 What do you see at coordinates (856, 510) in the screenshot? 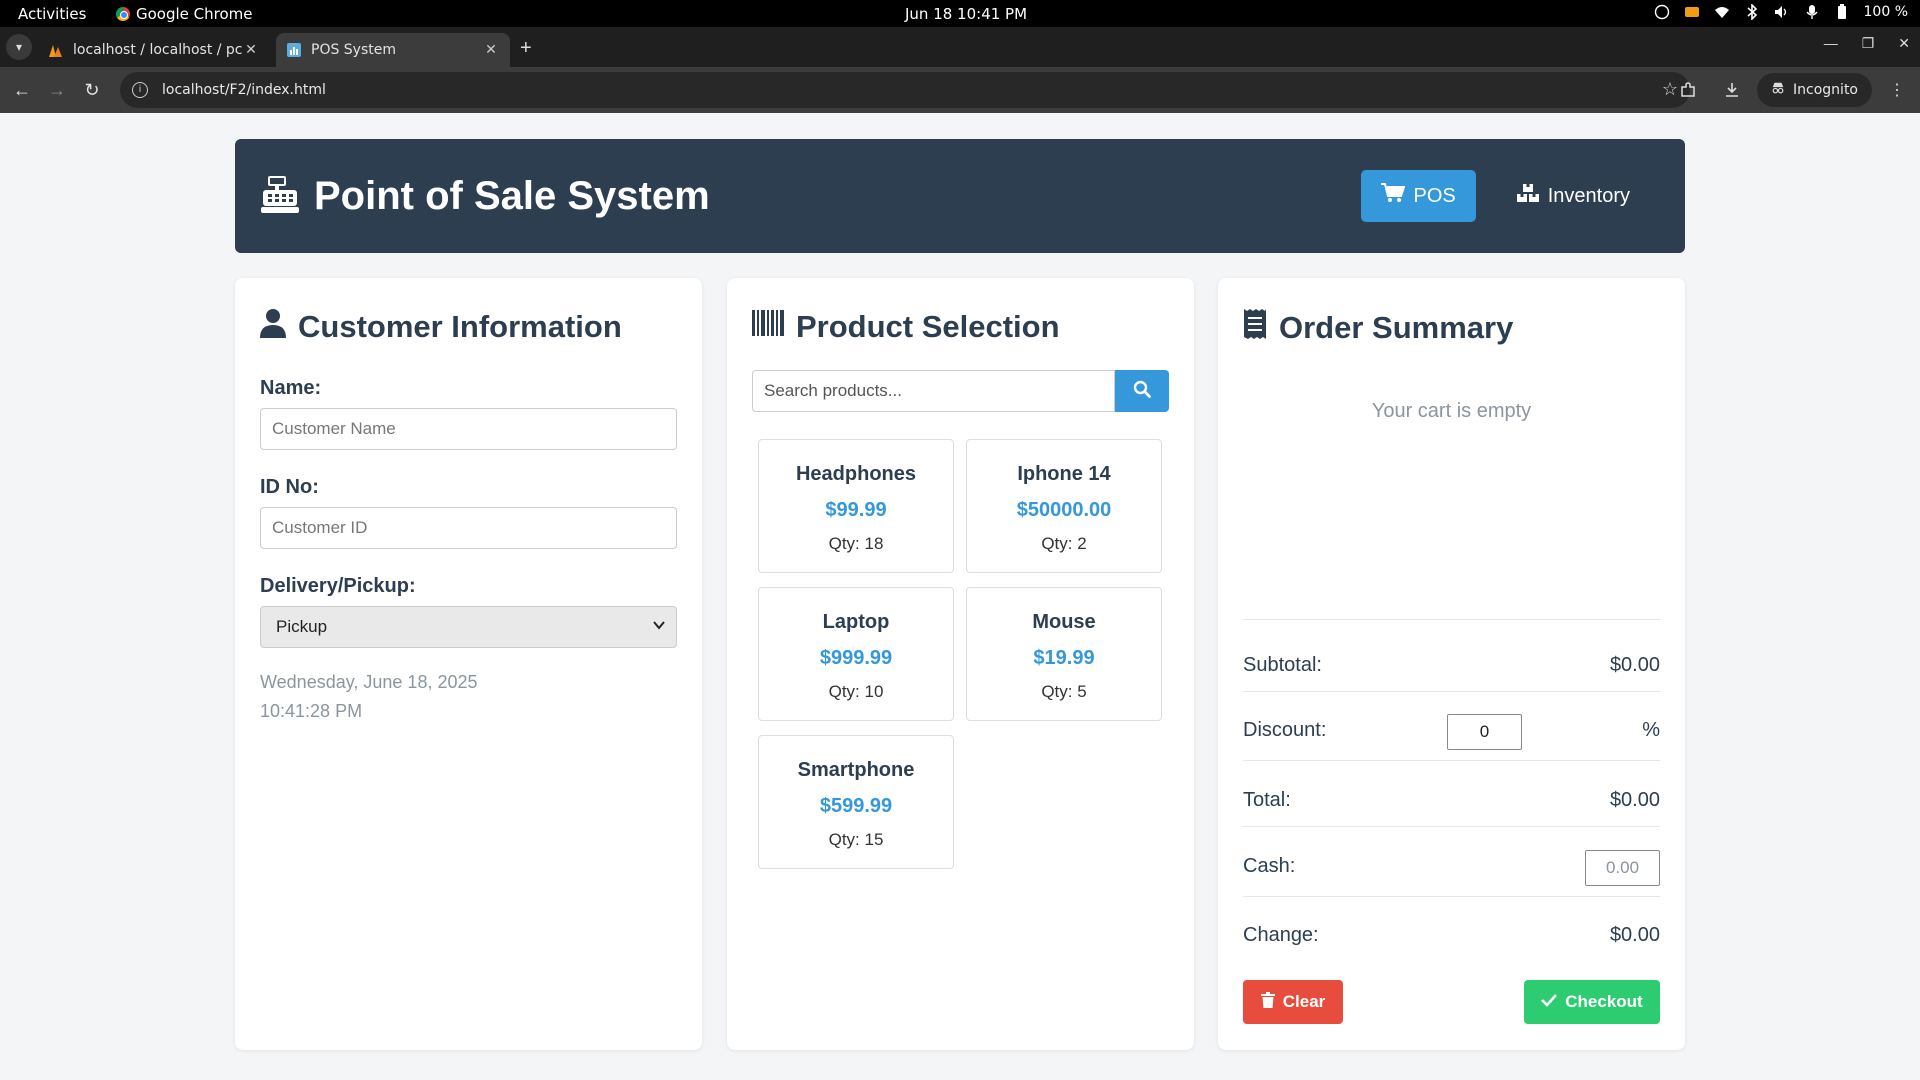
I see `product-price: $99.99` at bounding box center [856, 510].